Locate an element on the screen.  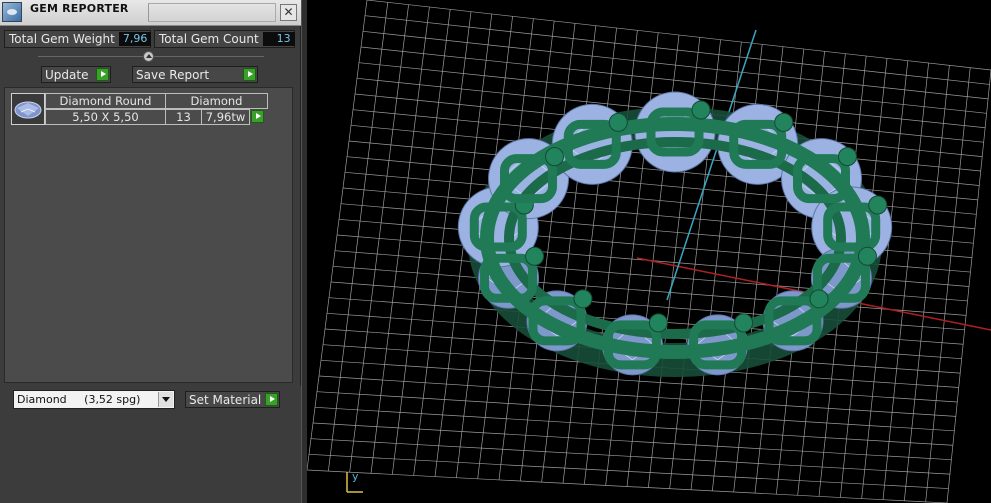
window-titlebar: GEM REPORTER ✕ is located at coordinates (150, 13).